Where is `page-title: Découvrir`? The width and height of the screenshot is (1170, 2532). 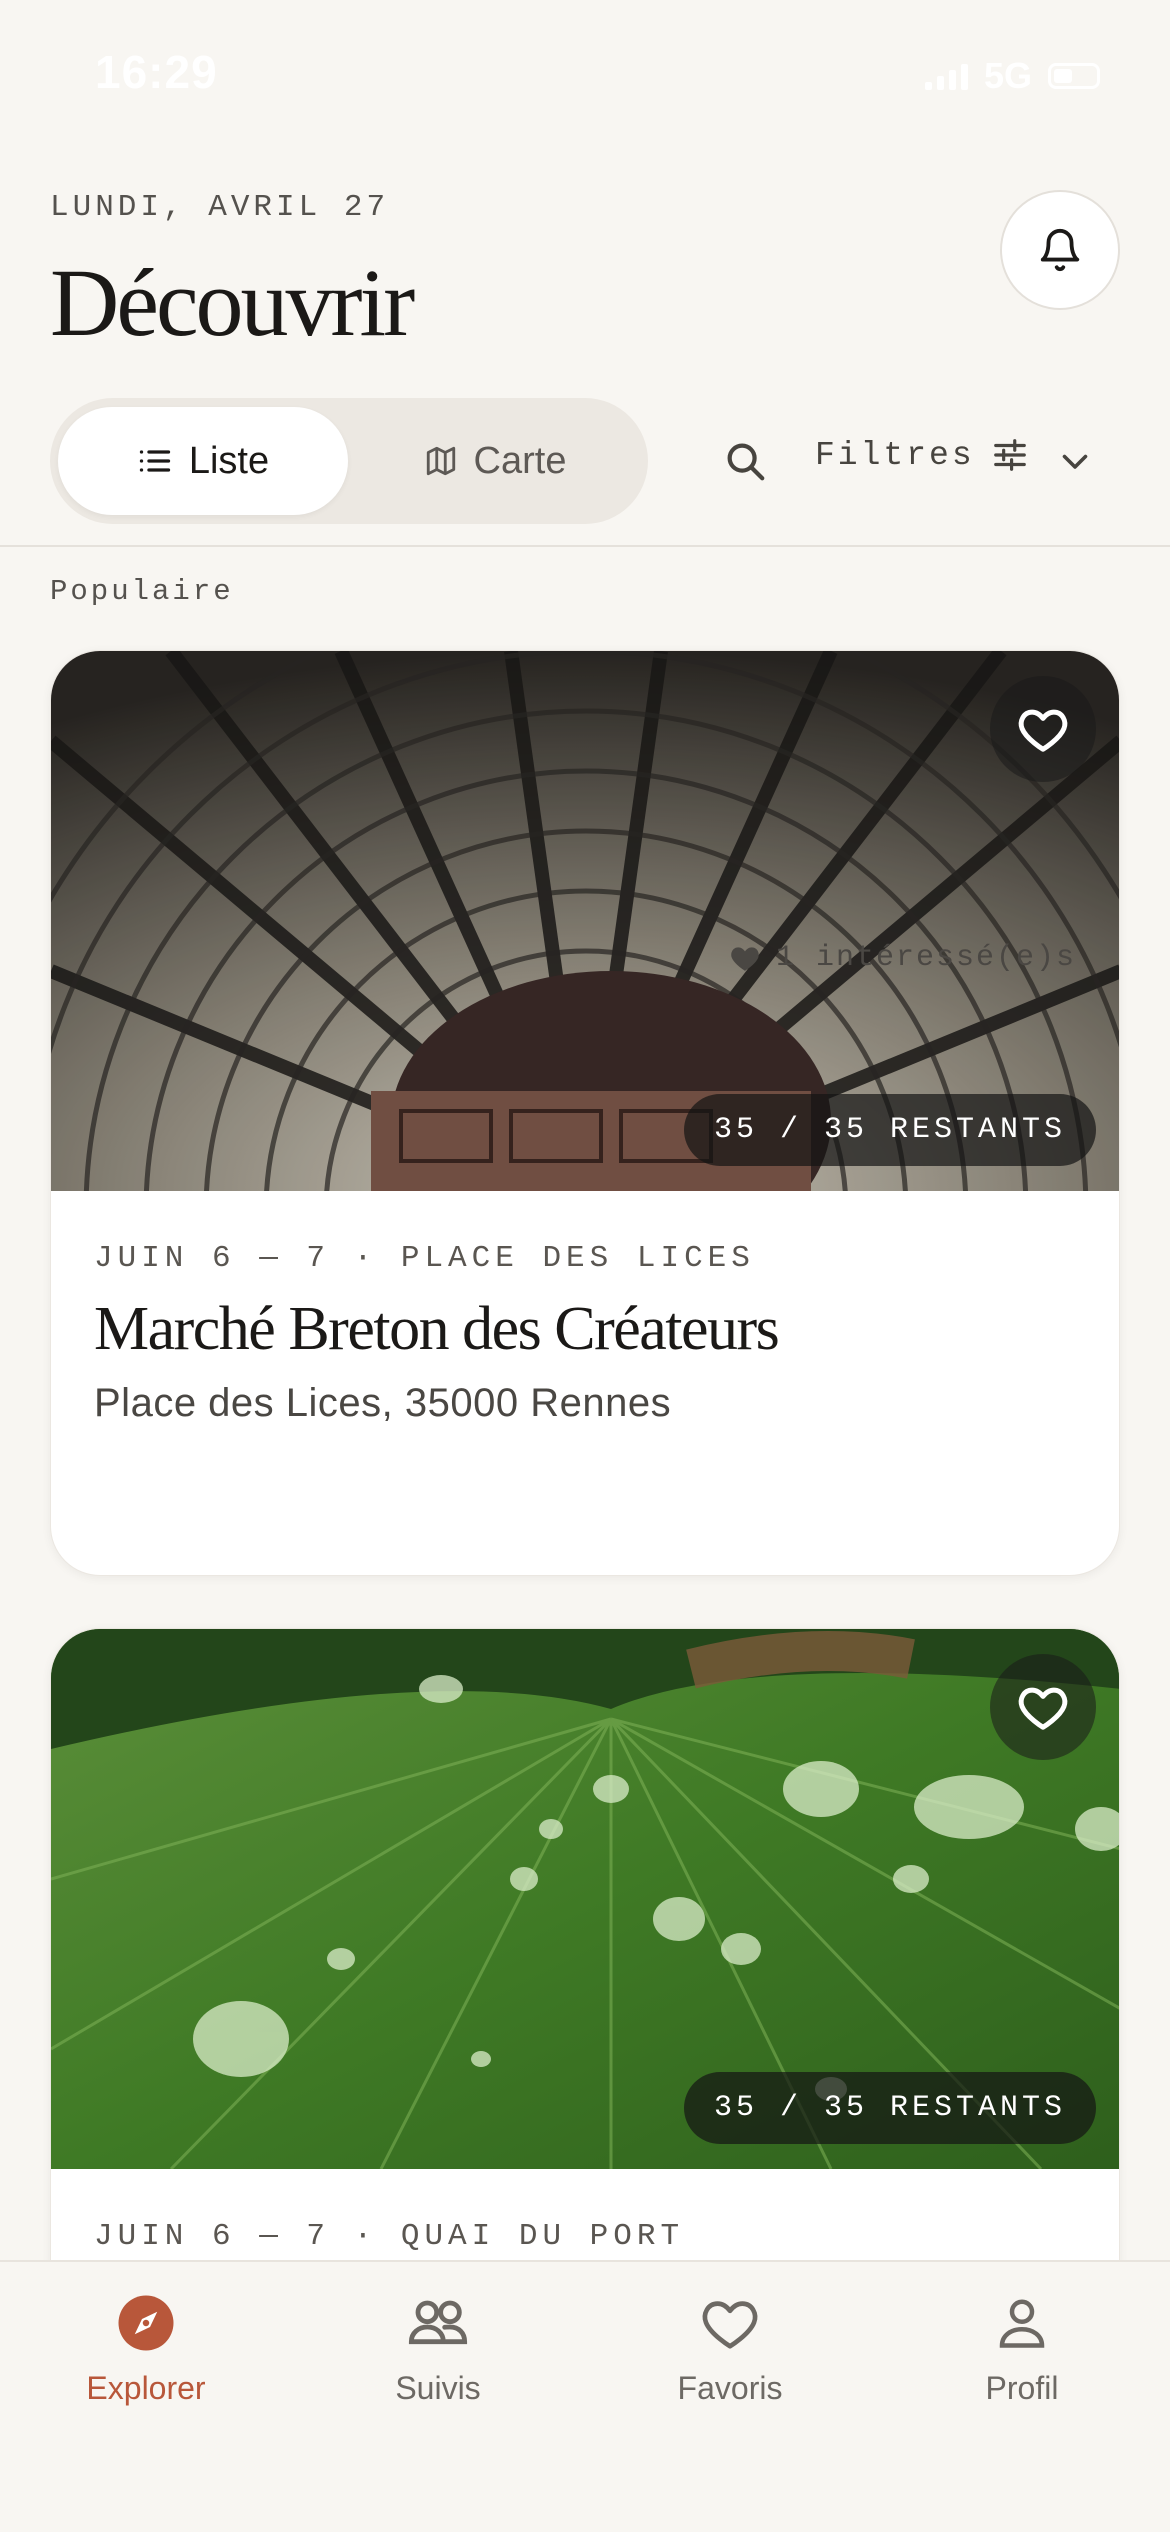 page-title: Découvrir is located at coordinates (232, 302).